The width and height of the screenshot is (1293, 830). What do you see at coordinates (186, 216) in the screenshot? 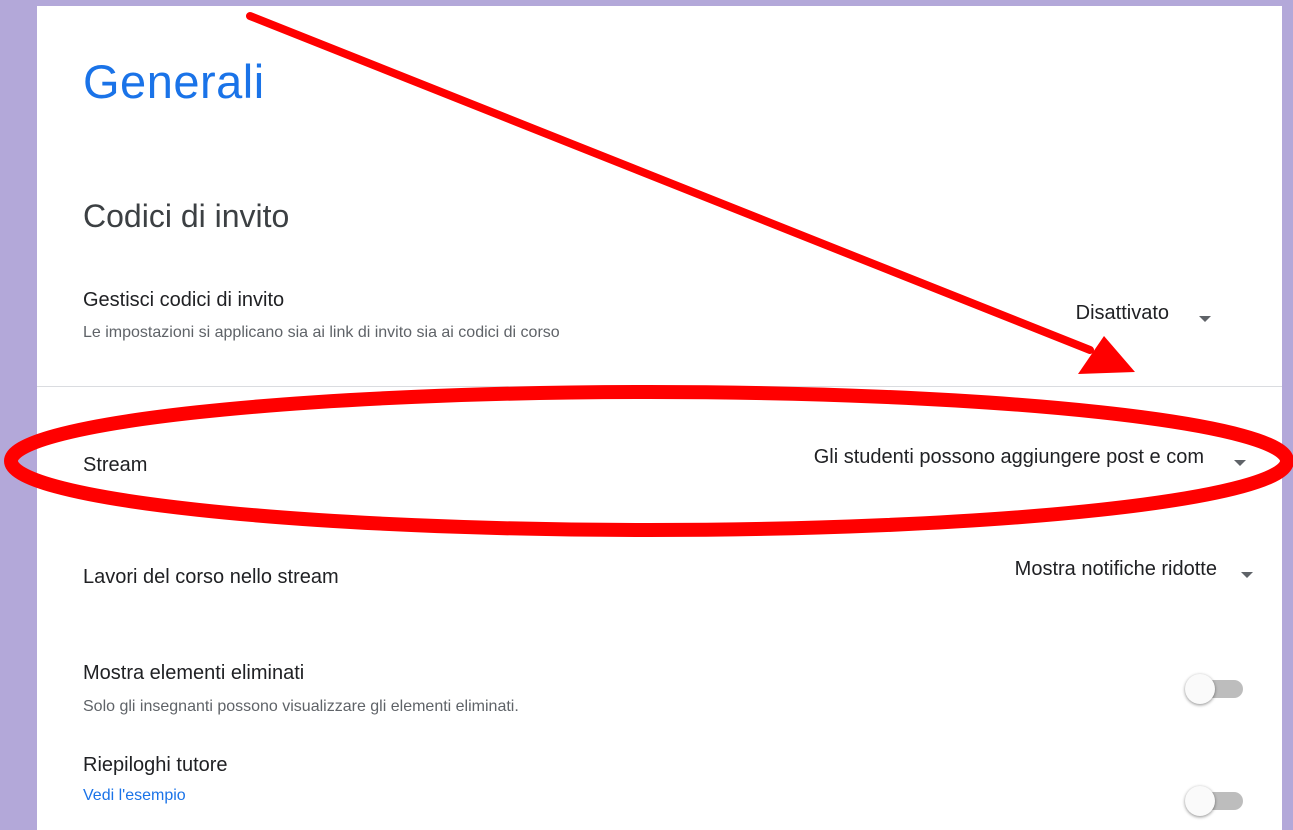
I see `section-title-invite-codes: Codici di invito` at bounding box center [186, 216].